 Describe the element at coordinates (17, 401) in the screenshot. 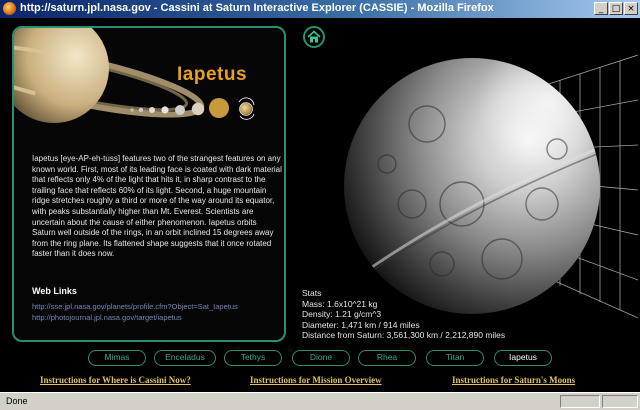

I see `status-text: Done` at that location.